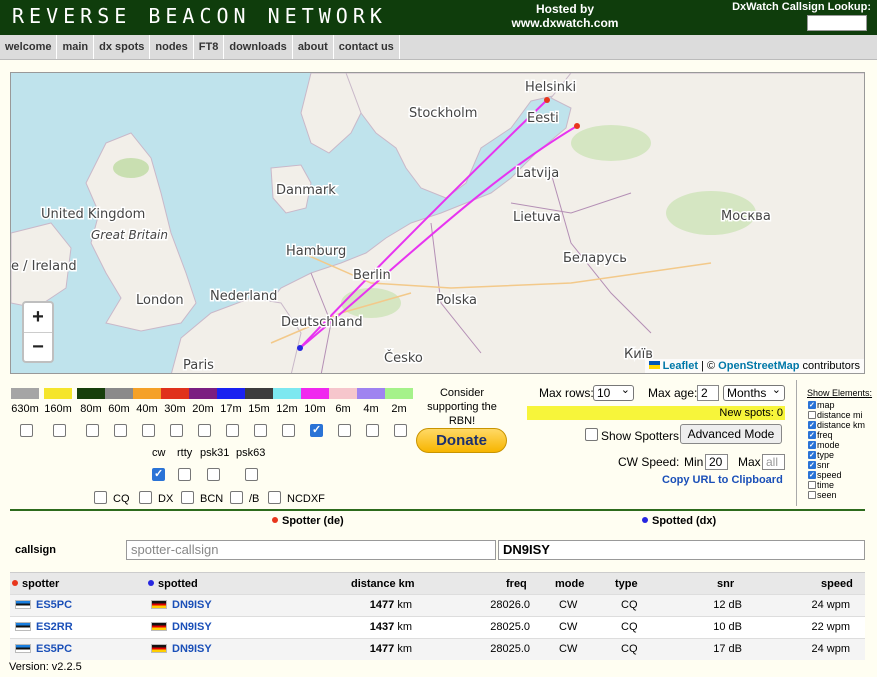  What do you see at coordinates (122, 47) in the screenshot?
I see `nav-dx-spots: dx spots` at bounding box center [122, 47].